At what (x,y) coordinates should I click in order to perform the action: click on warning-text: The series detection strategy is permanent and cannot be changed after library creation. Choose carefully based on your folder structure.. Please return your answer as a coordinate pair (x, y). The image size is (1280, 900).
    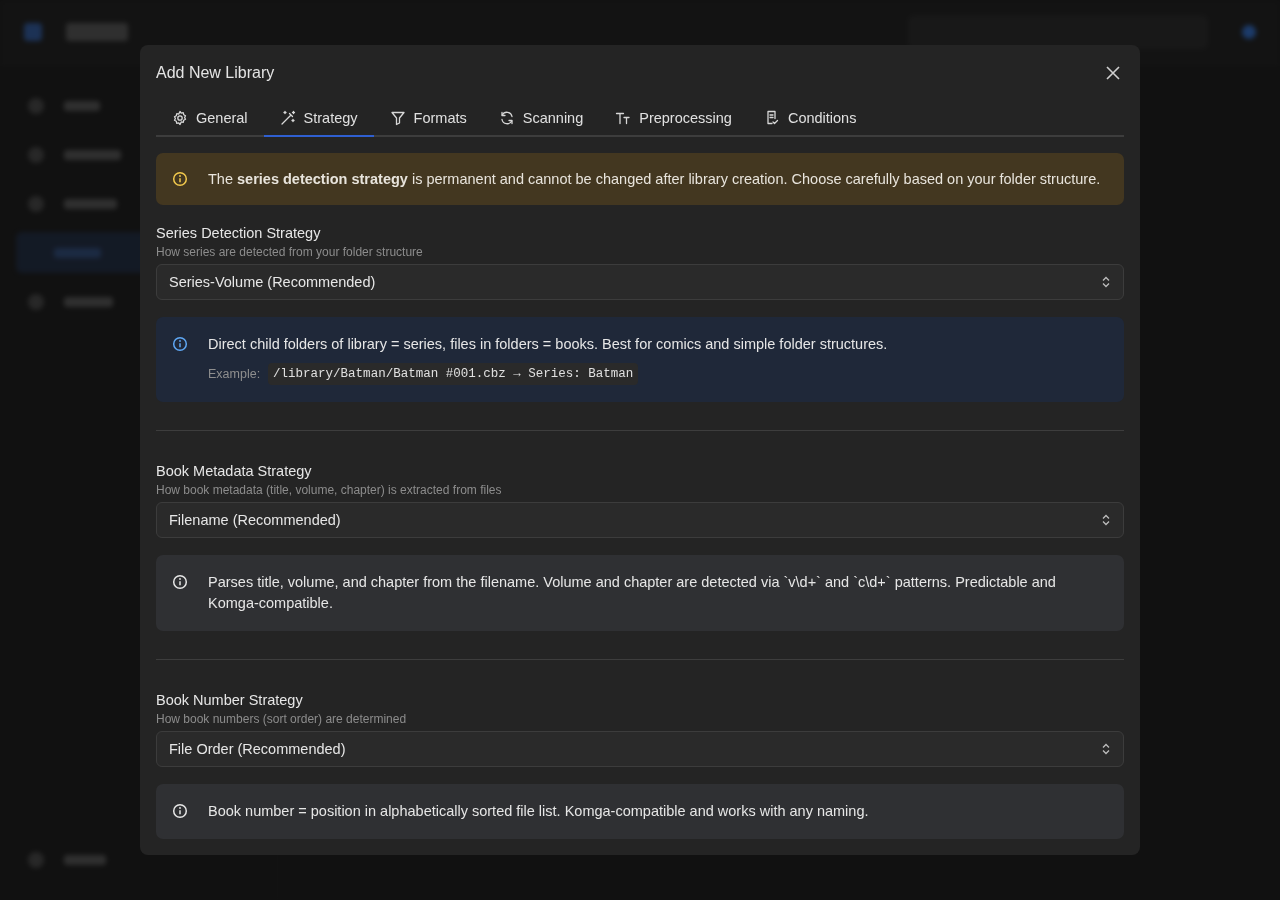
    Looking at the image, I should click on (654, 179).